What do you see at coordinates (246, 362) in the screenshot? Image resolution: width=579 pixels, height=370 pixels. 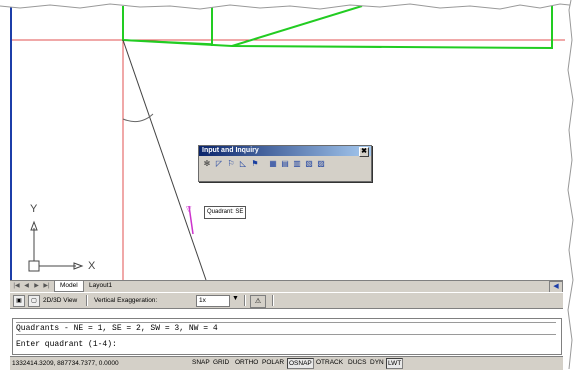 I see `status-ortho-button: ORTHO` at bounding box center [246, 362].